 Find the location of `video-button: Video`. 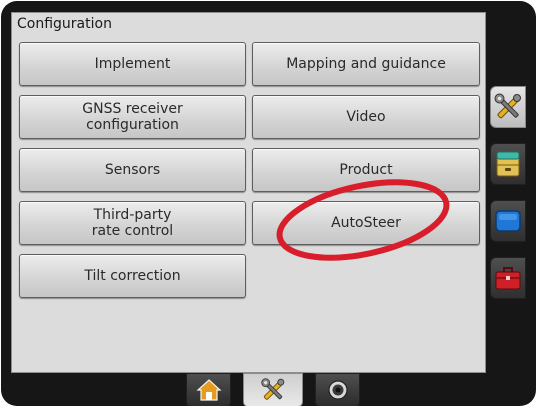

video-button: Video is located at coordinates (366, 117).